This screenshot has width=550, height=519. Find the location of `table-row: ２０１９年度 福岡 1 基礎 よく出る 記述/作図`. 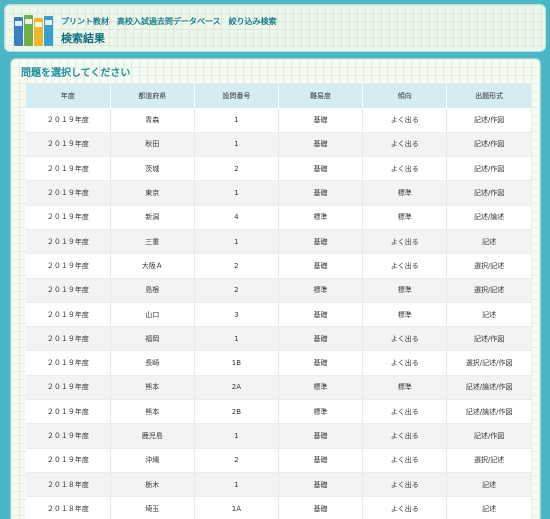

table-row: ２０１９年度 福岡 1 基礎 よく出る 記述/作図 is located at coordinates (278, 339).